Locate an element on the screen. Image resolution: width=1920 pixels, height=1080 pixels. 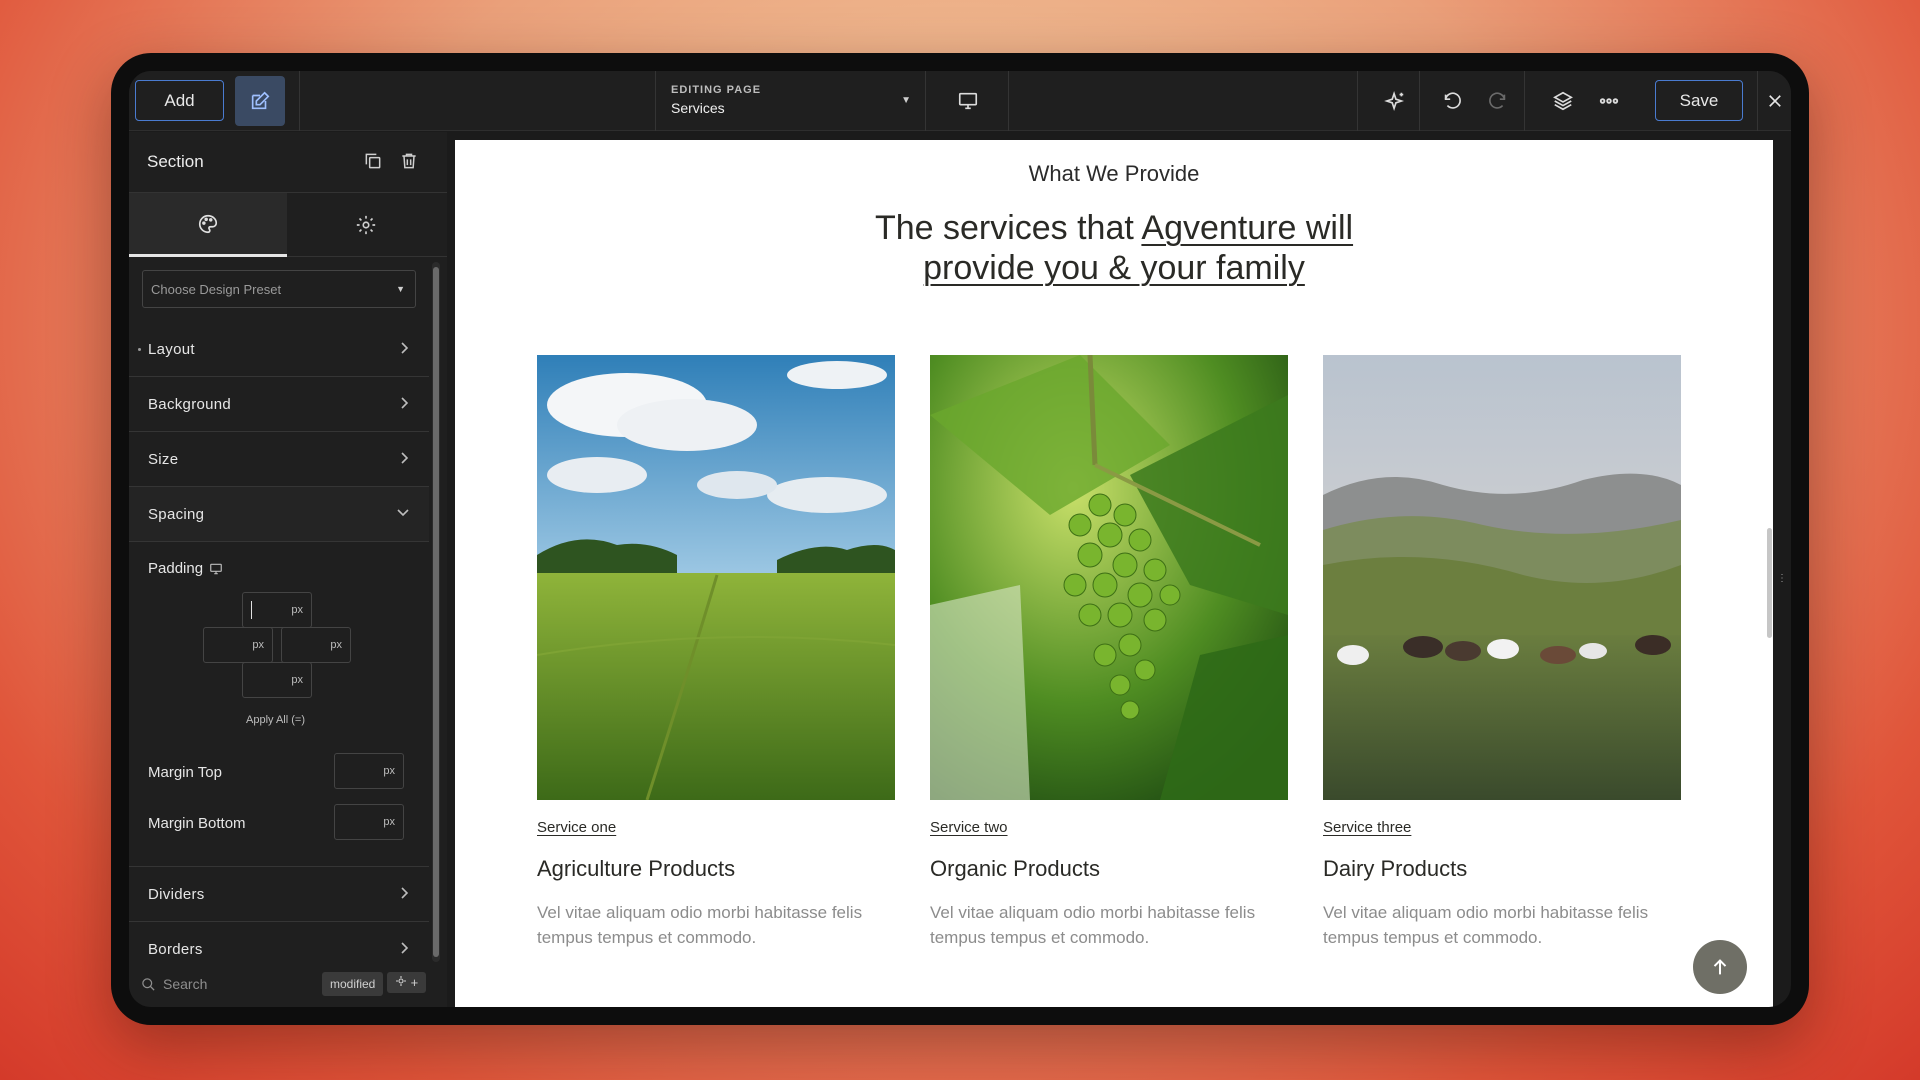
design-preset-placeholder: Choose Design Preset is located at coordinates (216, 289).